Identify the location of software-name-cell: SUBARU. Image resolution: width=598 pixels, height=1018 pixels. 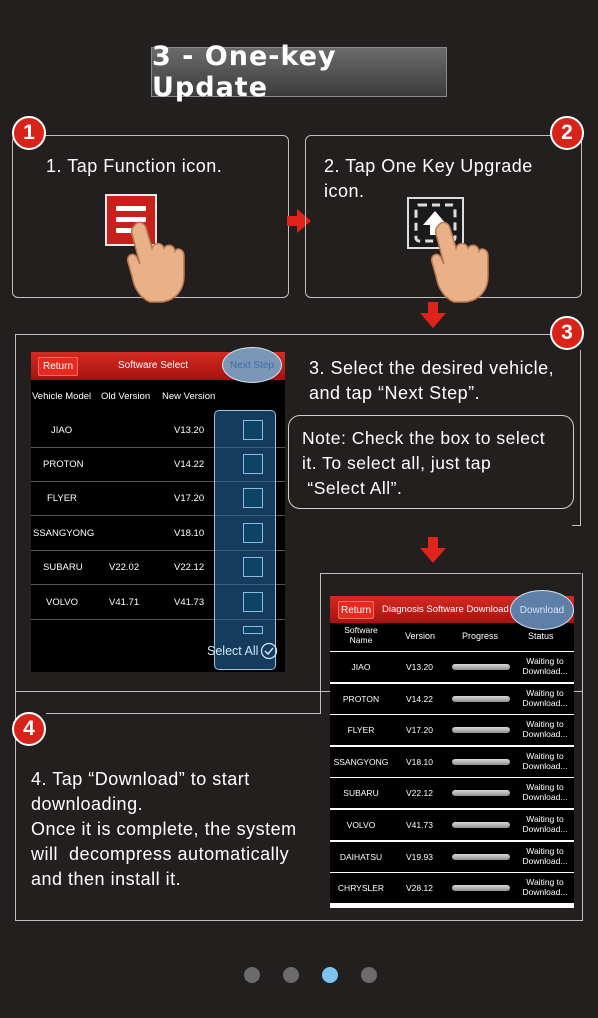
(361, 793).